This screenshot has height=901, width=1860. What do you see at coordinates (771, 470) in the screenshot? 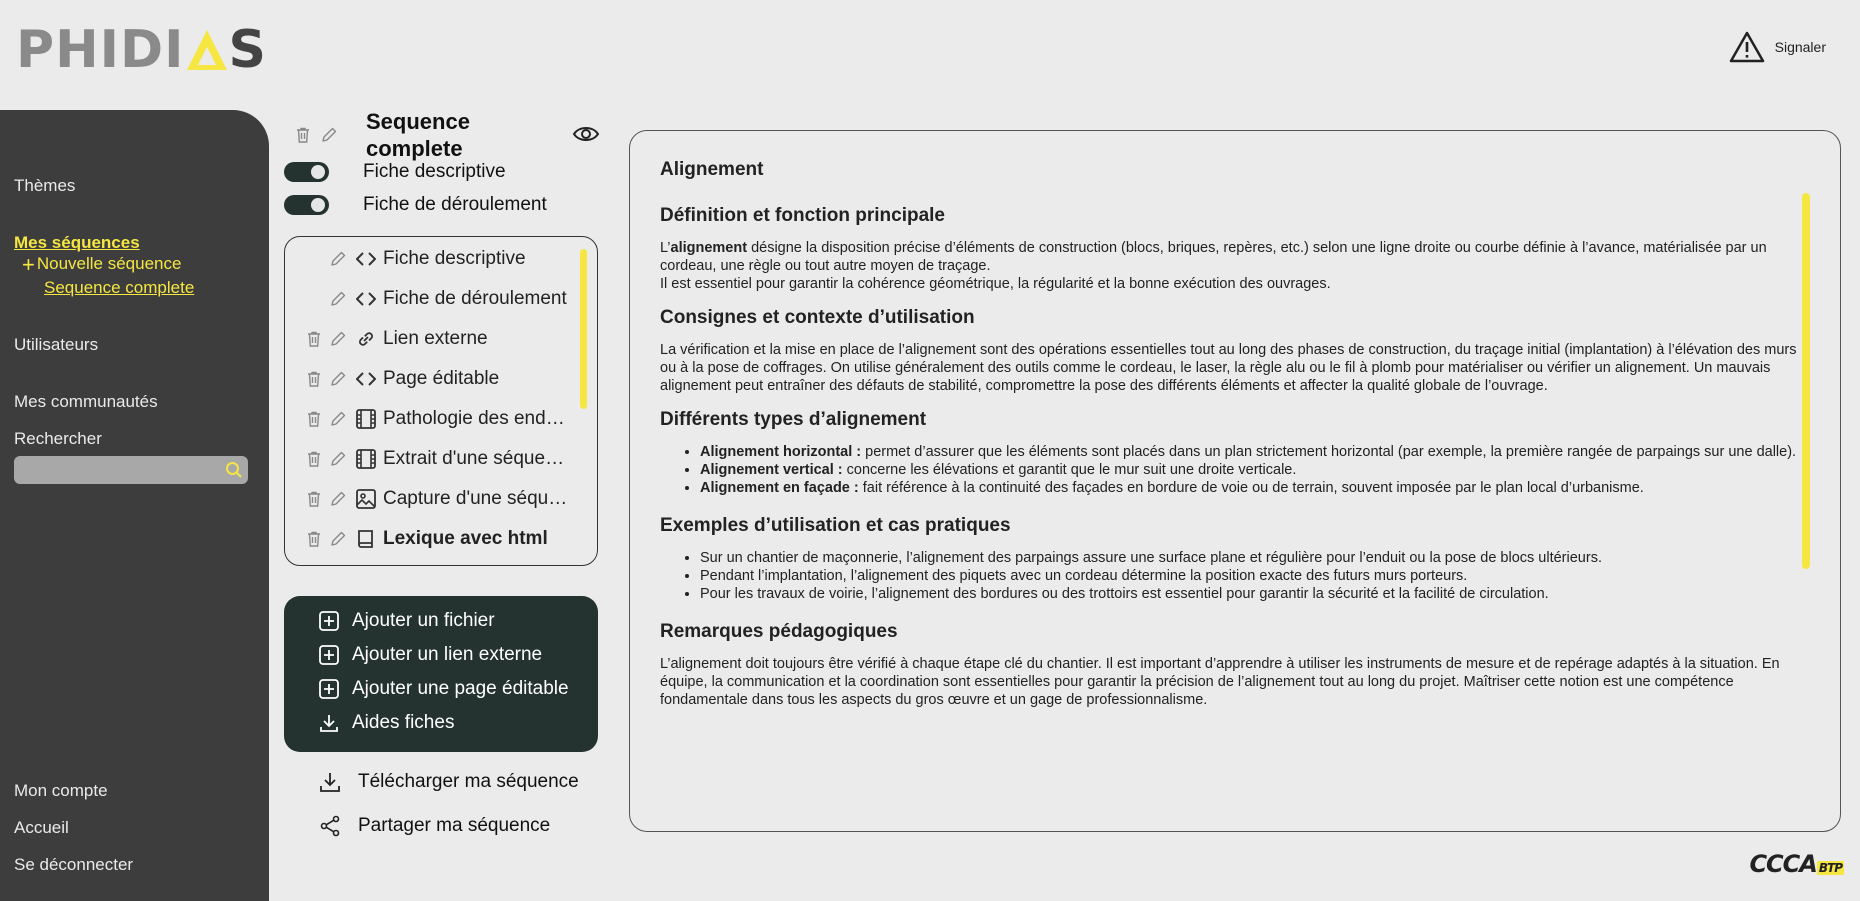
I see `bold-text: Alignement vertical :` at bounding box center [771, 470].